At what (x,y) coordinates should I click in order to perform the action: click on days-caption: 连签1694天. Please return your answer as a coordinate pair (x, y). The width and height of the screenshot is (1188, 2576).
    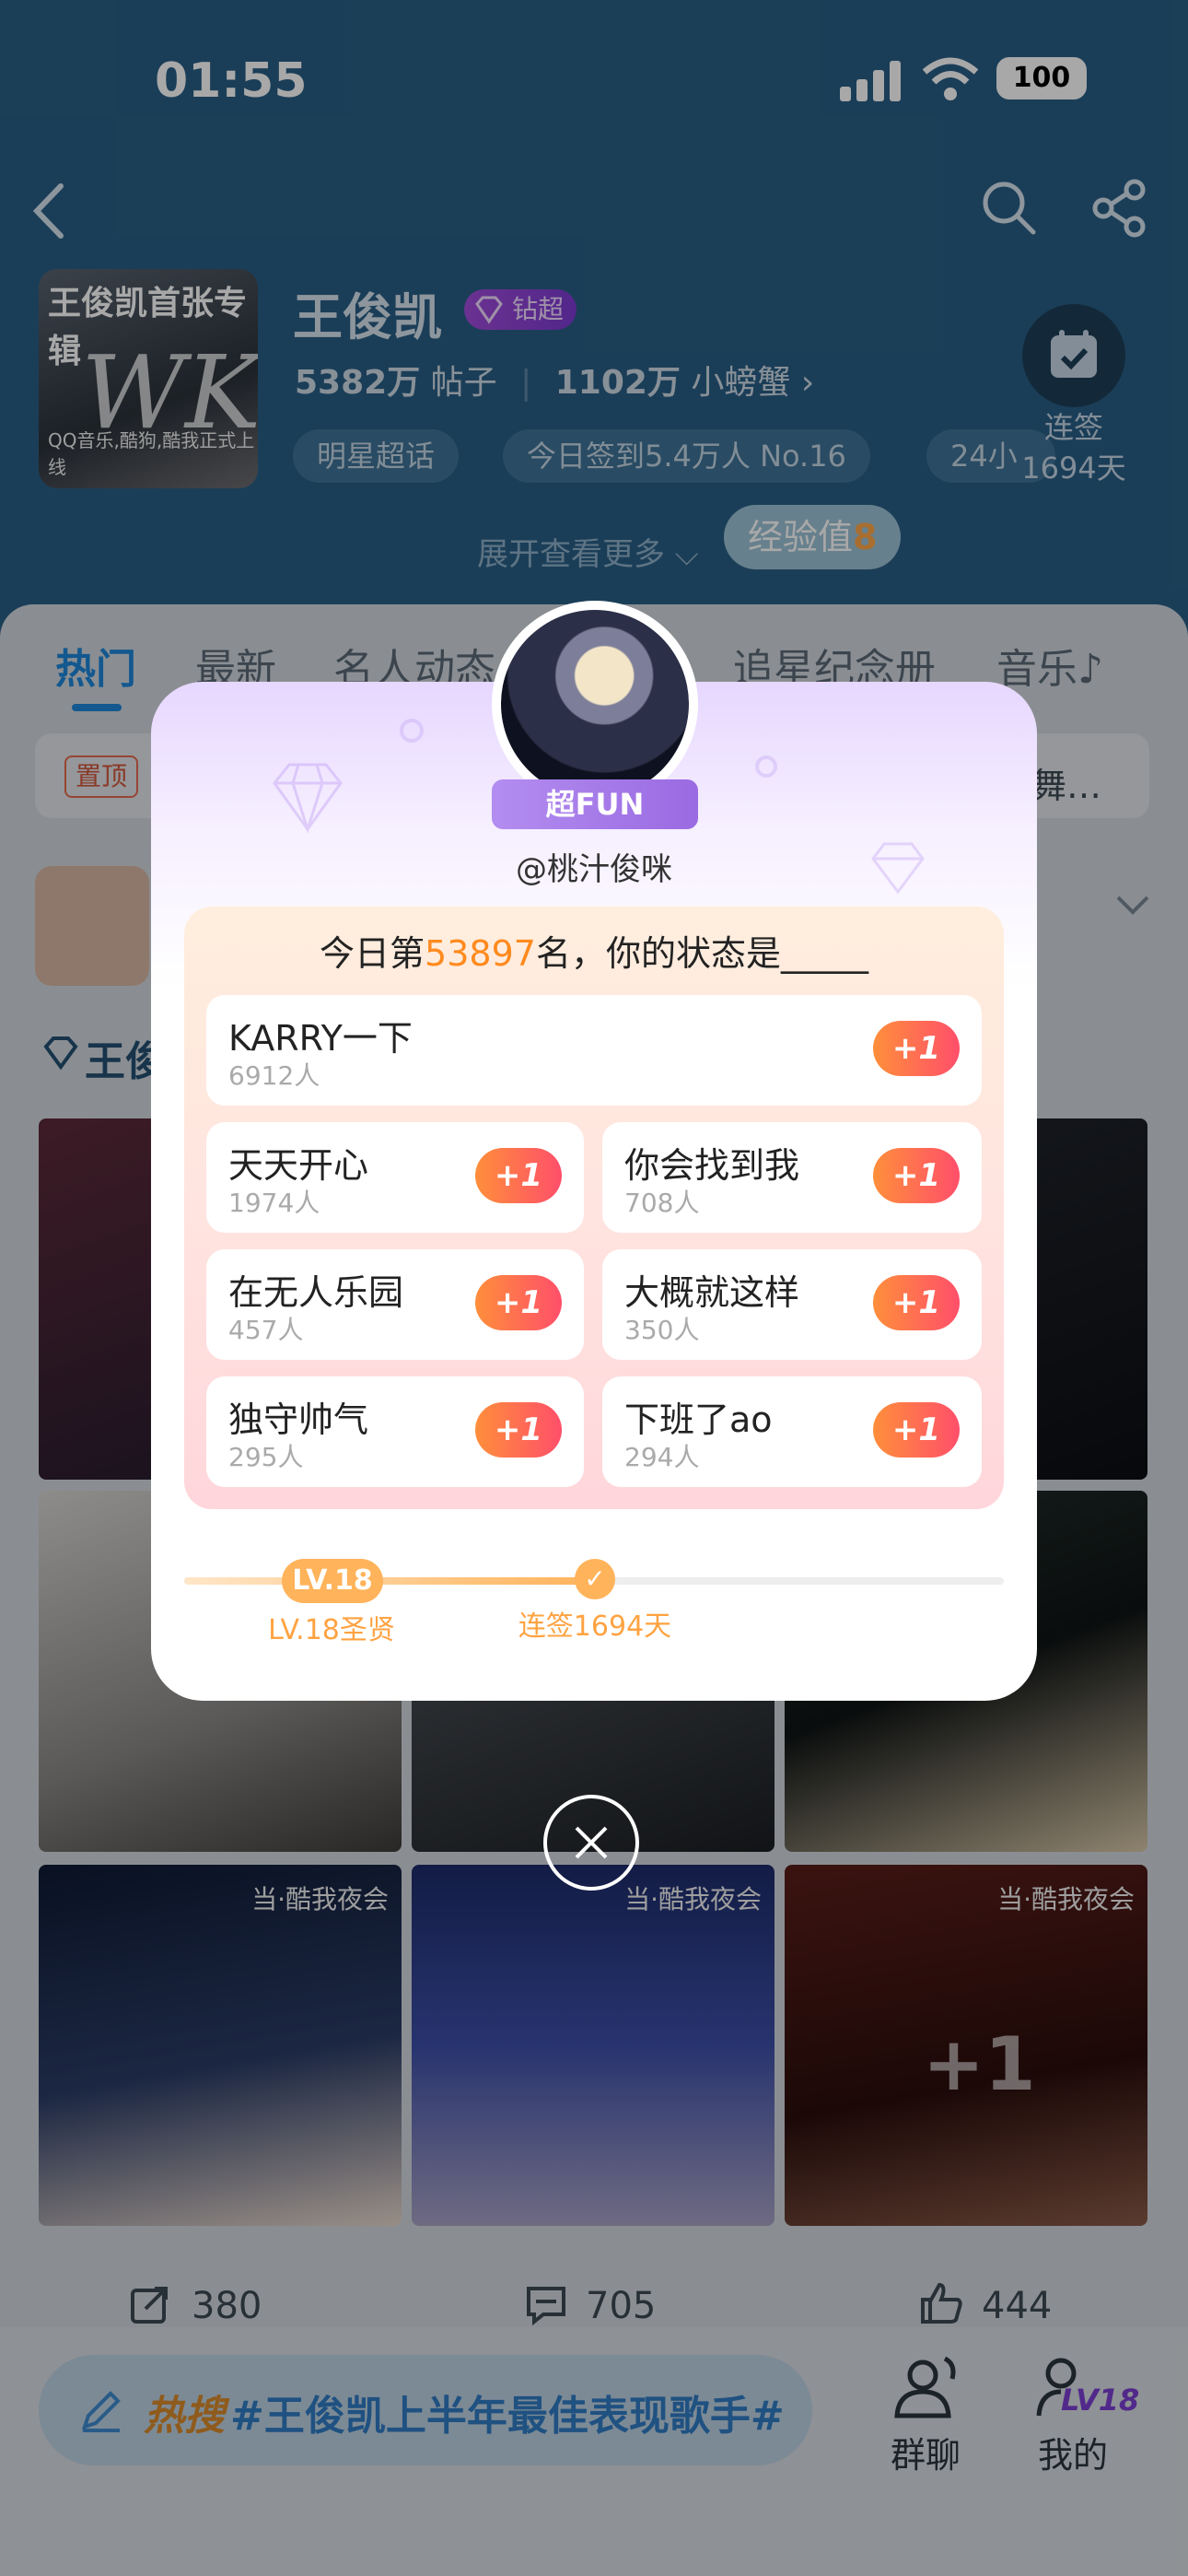
    Looking at the image, I should click on (595, 1626).